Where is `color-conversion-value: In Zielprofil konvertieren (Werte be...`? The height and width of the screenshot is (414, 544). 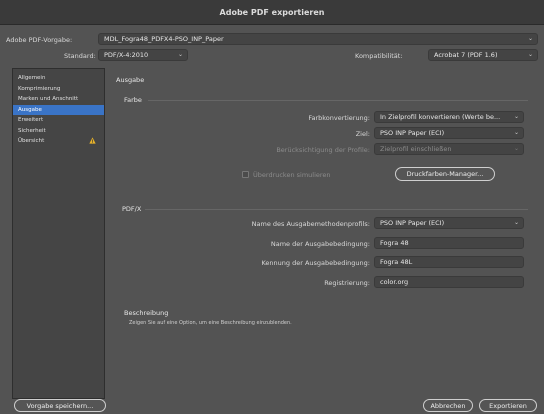
color-conversion-value: In Zielprofil konvertieren (Werte be... is located at coordinates (440, 117).